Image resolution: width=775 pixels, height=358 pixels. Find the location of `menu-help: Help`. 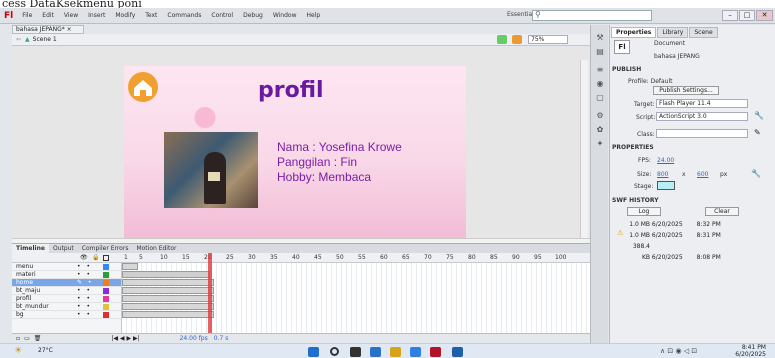

menu-help: Help is located at coordinates (313, 15).